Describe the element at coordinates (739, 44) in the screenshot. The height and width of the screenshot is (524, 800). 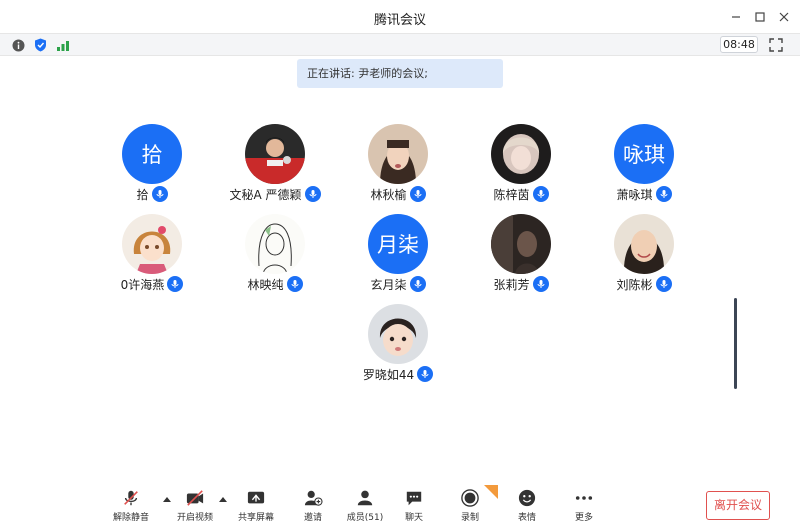
I see `meeting-clock: 08:48` at that location.